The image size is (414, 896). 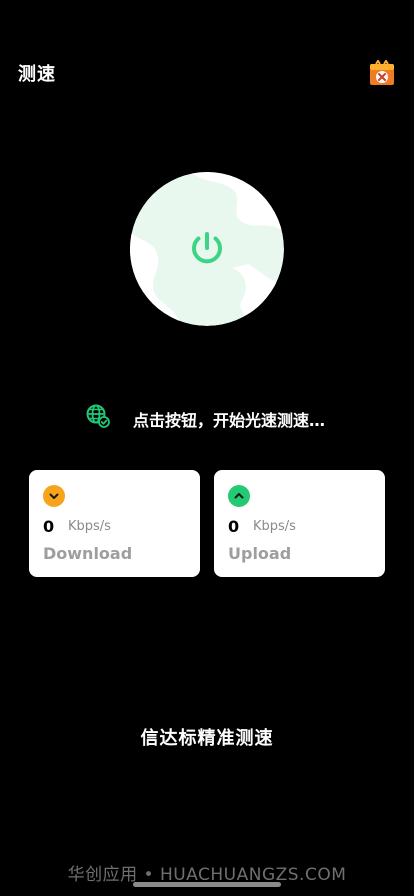 What do you see at coordinates (207, 738) in the screenshot?
I see `app-brand-title: 信达标精准测速` at bounding box center [207, 738].